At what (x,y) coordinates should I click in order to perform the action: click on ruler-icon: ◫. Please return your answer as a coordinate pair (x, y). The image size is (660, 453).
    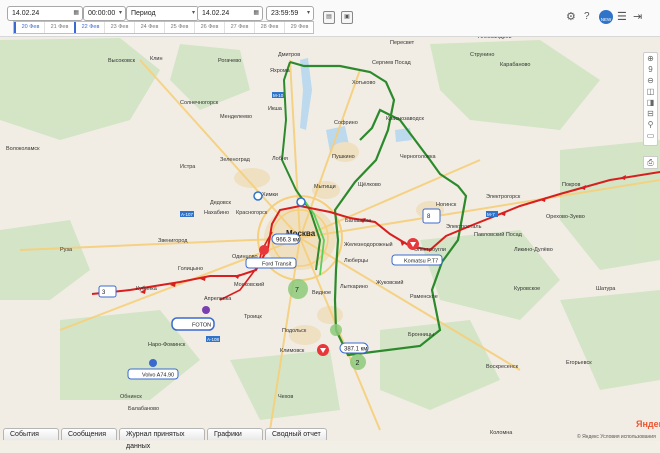
    Looking at the image, I should click on (650, 91).